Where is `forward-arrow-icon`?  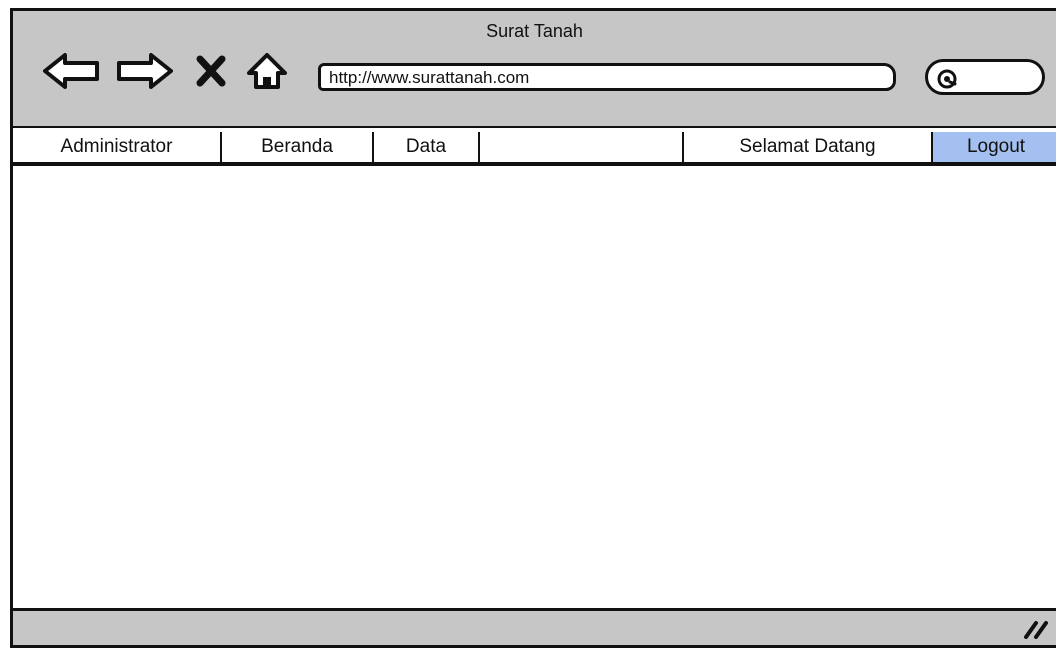 forward-arrow-icon is located at coordinates (144, 71).